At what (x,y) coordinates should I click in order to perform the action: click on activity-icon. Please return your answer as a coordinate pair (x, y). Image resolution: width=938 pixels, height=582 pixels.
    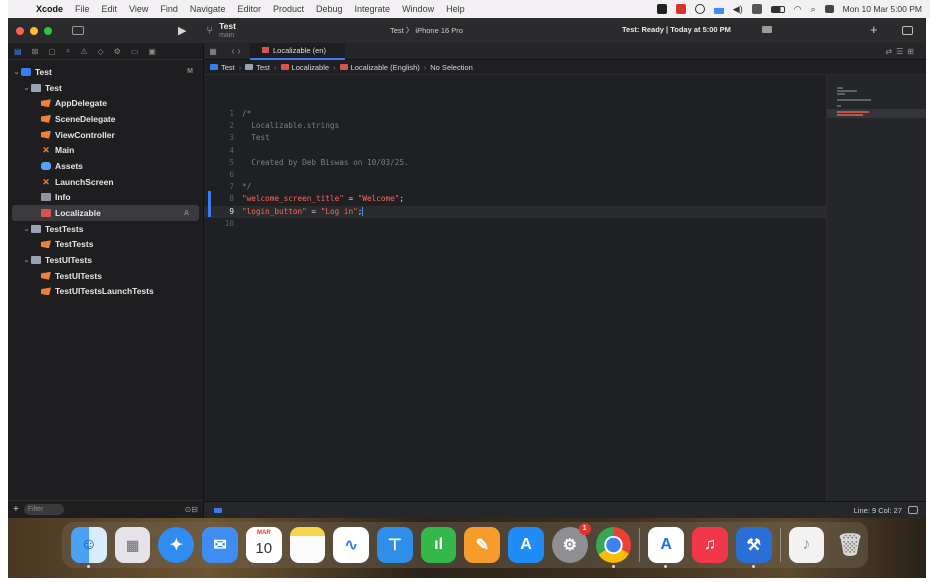
    Looking at the image, I should click on (718, 9).